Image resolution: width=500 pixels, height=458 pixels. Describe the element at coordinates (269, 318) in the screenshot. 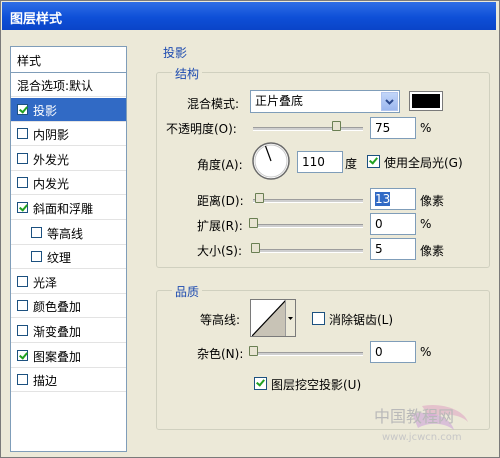

I see `contour-preview-icon` at that location.